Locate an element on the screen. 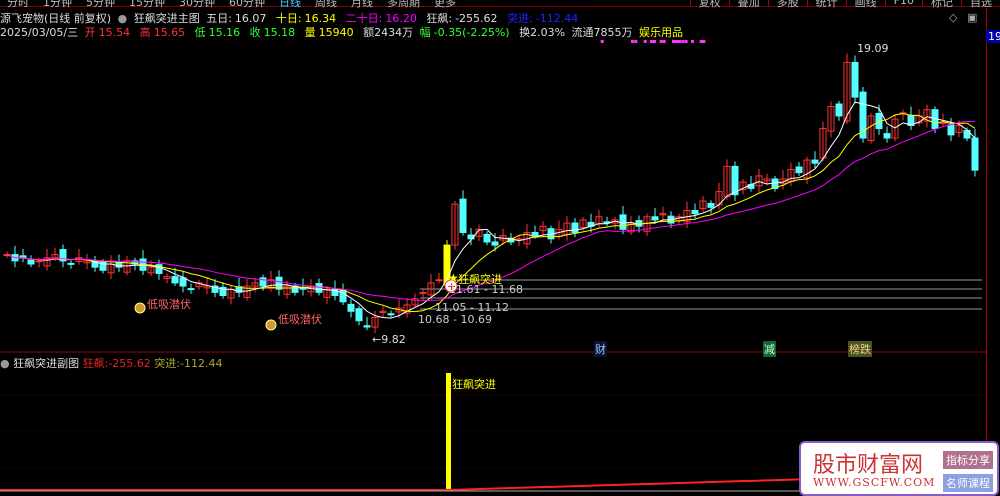 The height and width of the screenshot is (496, 1000). tag-jian: 减 is located at coordinates (769, 349).